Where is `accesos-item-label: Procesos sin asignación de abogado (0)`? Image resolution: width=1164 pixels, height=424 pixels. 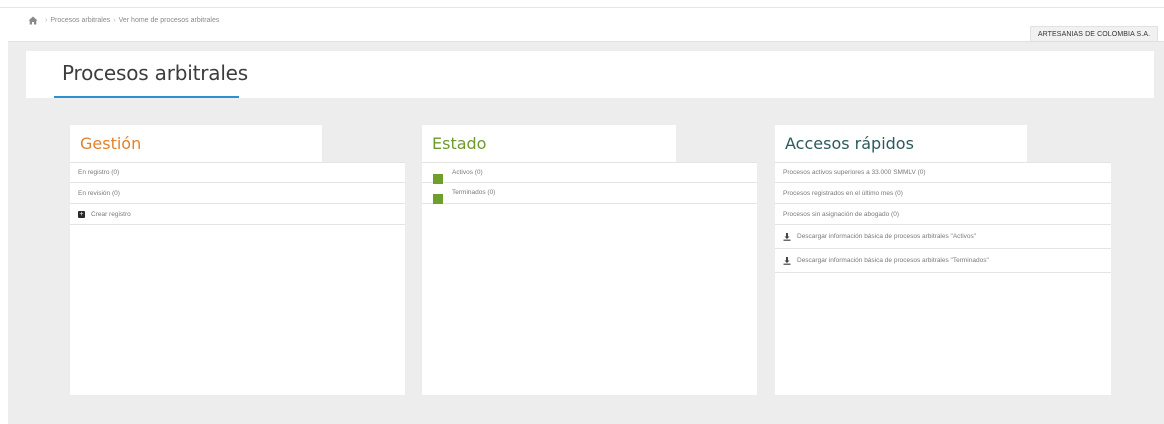
accesos-item-label: Procesos sin asignación de abogado (0) is located at coordinates (841, 214).